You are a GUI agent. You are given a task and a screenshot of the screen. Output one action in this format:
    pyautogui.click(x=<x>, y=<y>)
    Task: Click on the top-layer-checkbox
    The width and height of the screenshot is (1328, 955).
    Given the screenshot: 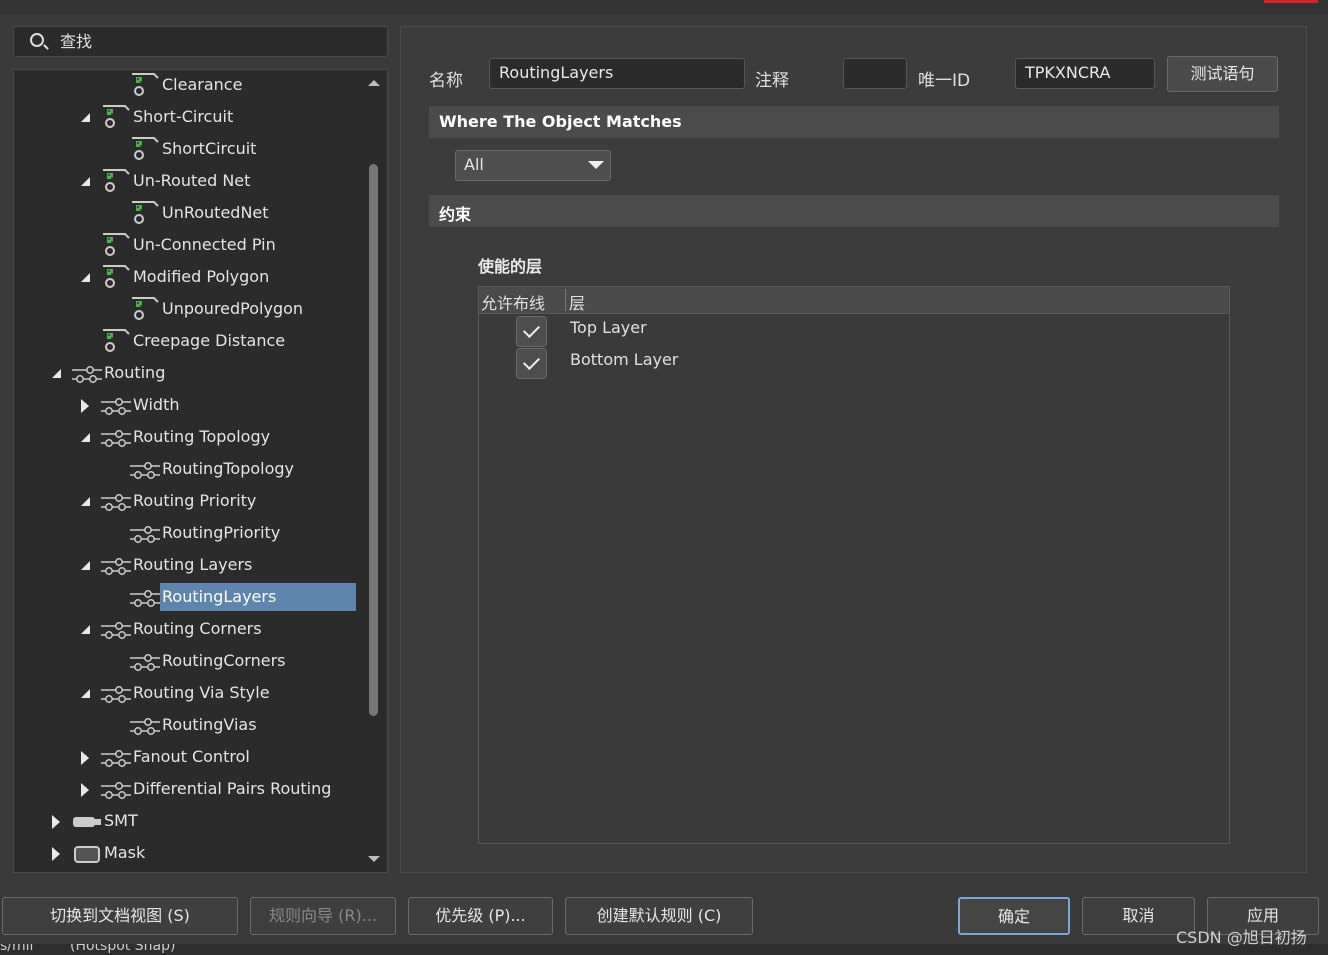 What is the action you would take?
    pyautogui.click(x=531, y=331)
    